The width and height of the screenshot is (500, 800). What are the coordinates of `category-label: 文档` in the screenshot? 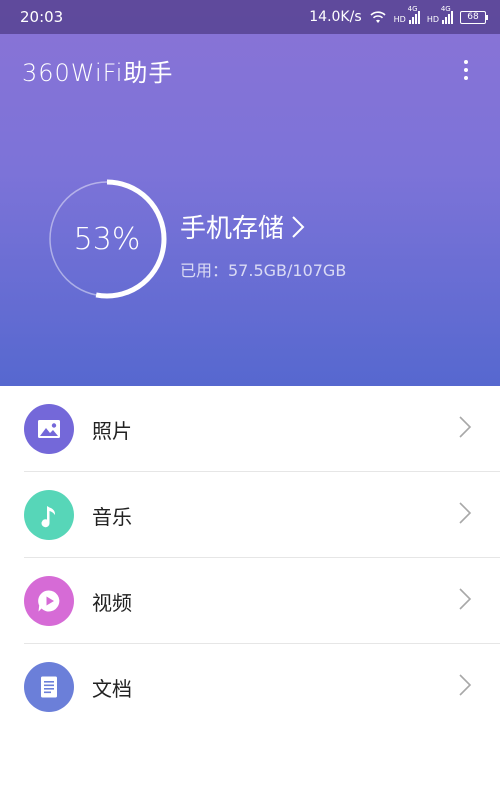 It's located at (112, 688).